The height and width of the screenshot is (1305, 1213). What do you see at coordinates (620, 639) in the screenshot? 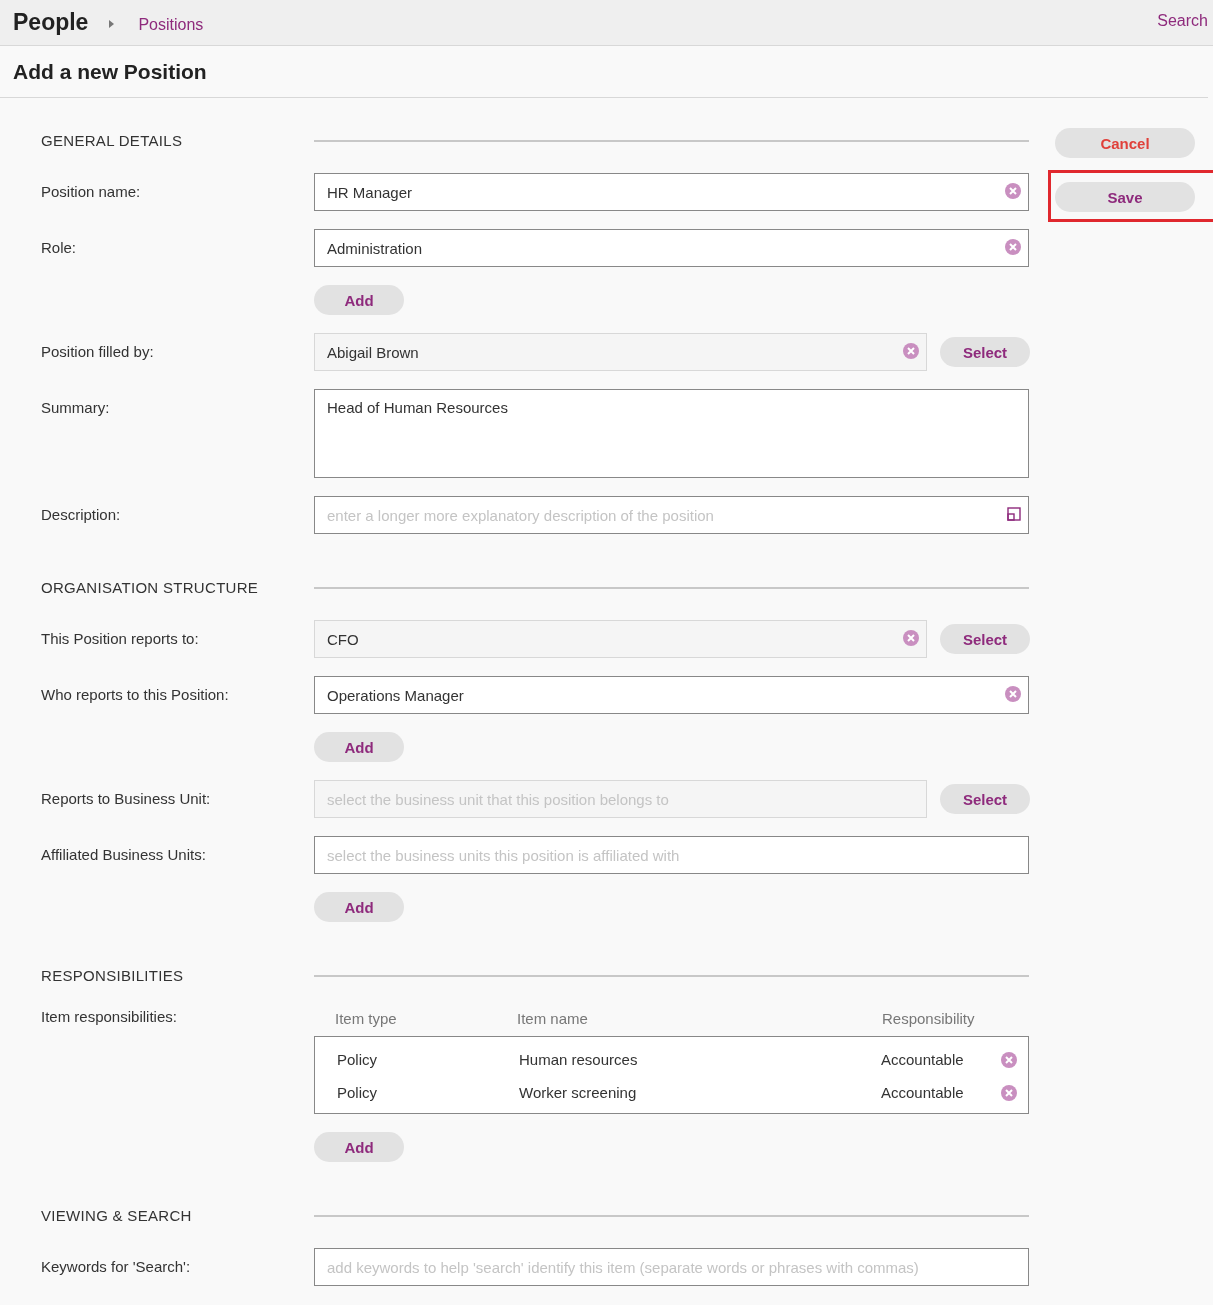
I see `input-field: CFO` at bounding box center [620, 639].